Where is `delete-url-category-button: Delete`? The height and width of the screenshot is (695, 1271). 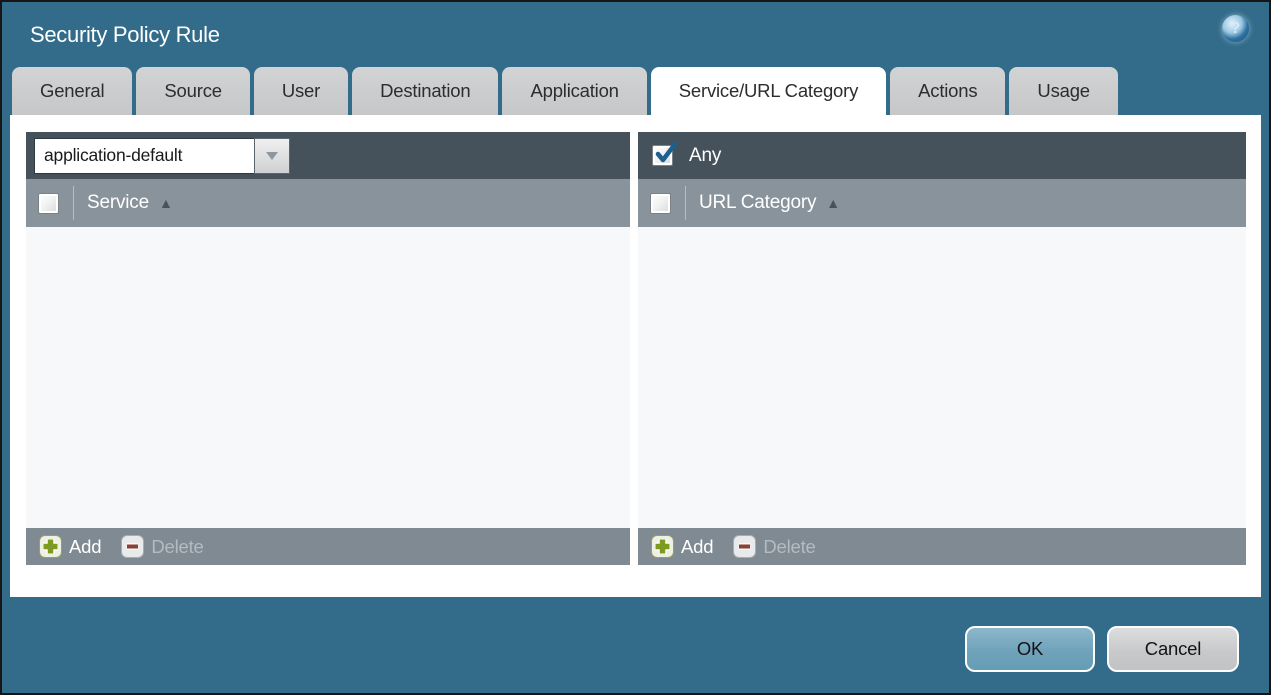
delete-url-category-button: Delete is located at coordinates (774, 546).